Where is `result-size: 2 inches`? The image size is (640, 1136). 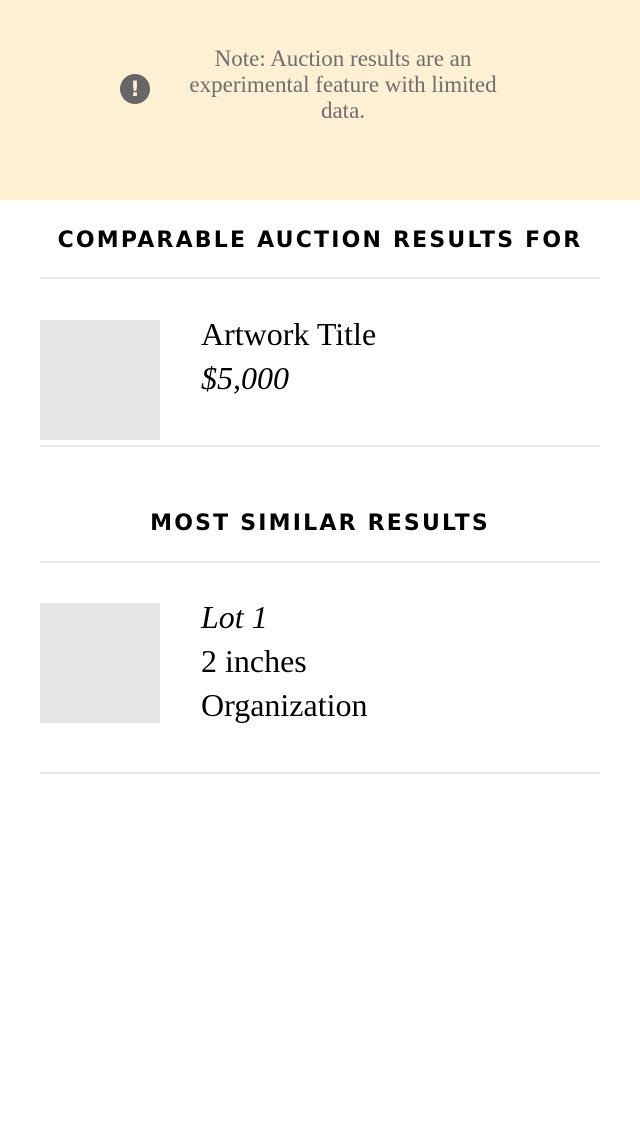
result-size: 2 inches is located at coordinates (254, 661).